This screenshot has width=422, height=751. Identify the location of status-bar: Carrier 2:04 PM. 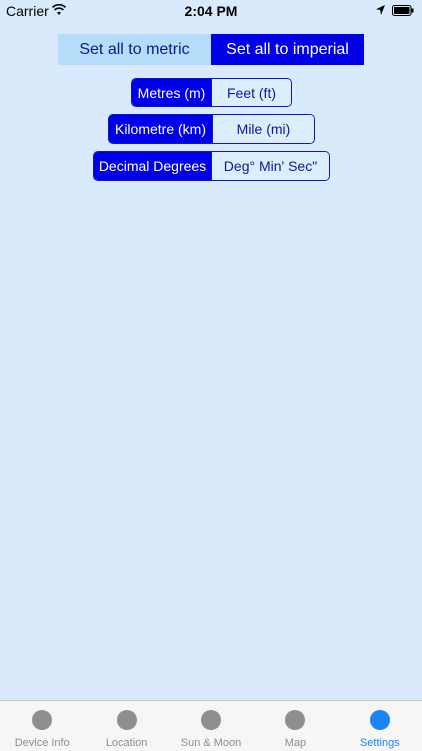
(211, 11).